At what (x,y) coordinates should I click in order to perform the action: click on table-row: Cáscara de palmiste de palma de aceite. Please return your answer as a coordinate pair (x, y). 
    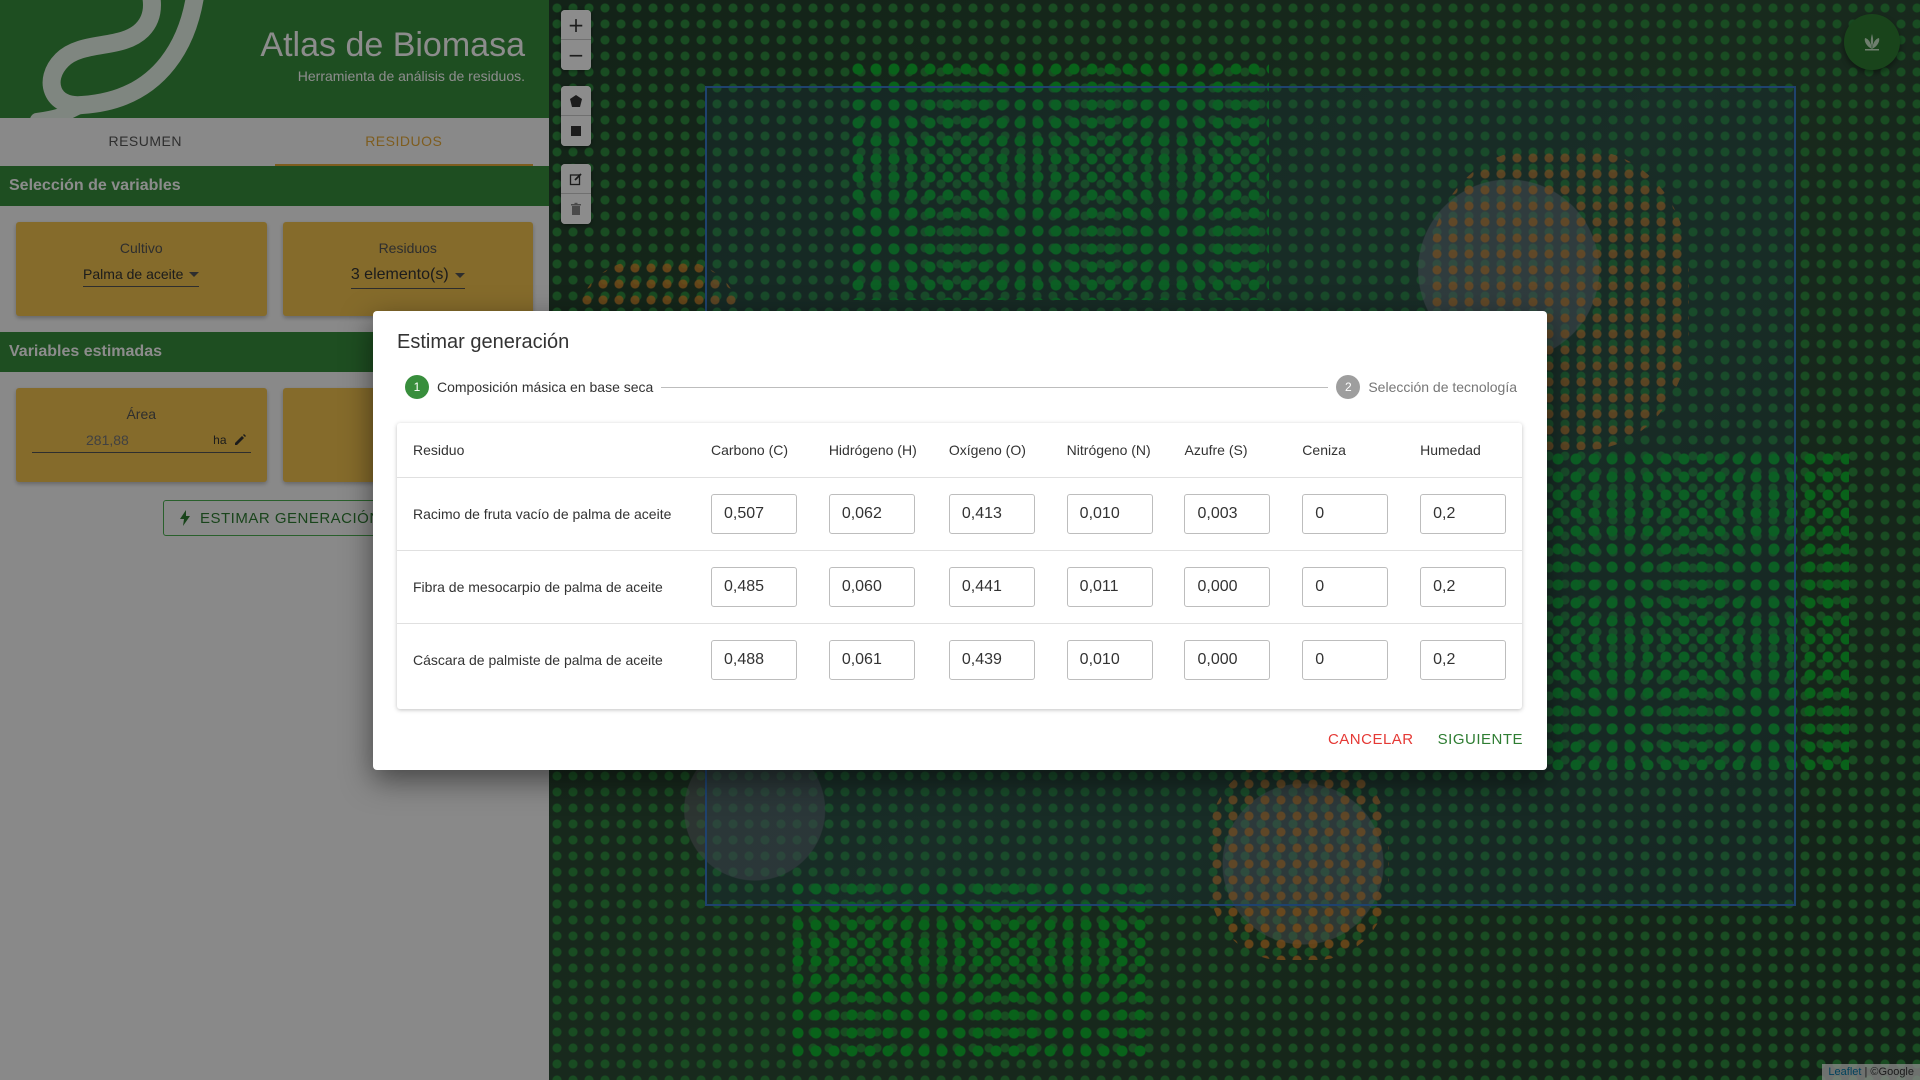
    Looking at the image, I should click on (959, 659).